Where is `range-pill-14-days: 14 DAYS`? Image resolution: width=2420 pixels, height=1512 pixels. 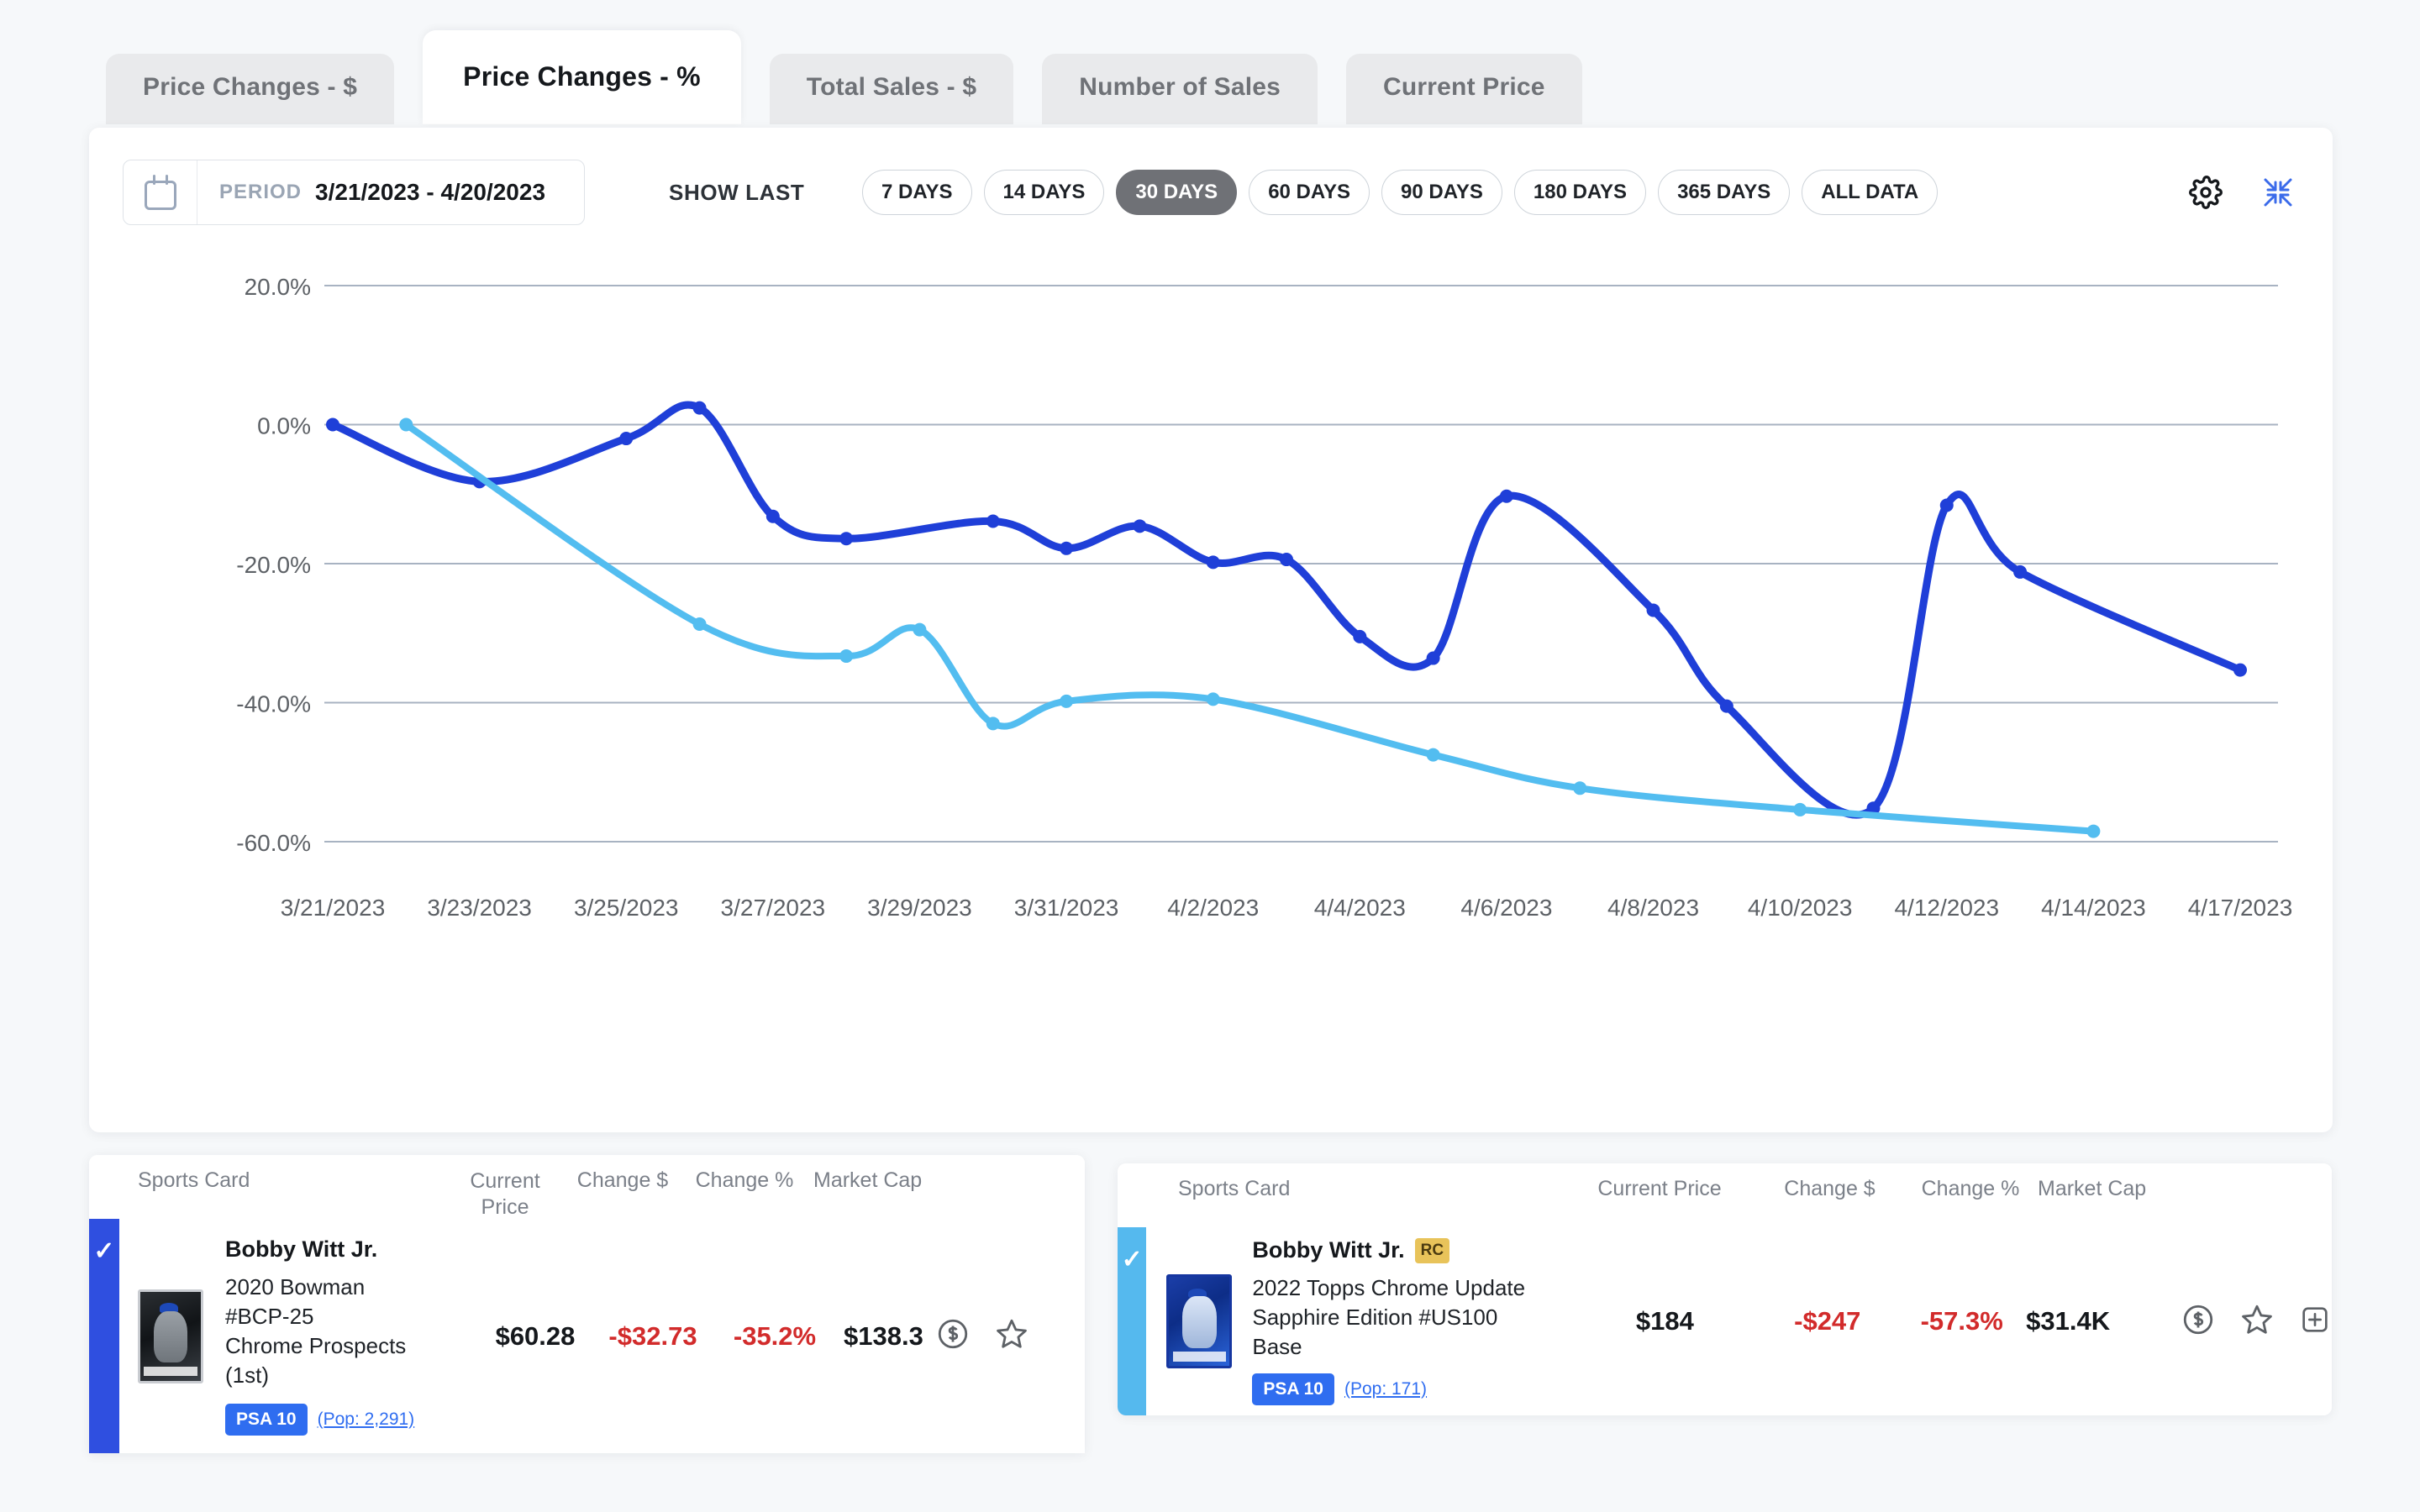 range-pill-14-days: 14 DAYS is located at coordinates (1044, 192).